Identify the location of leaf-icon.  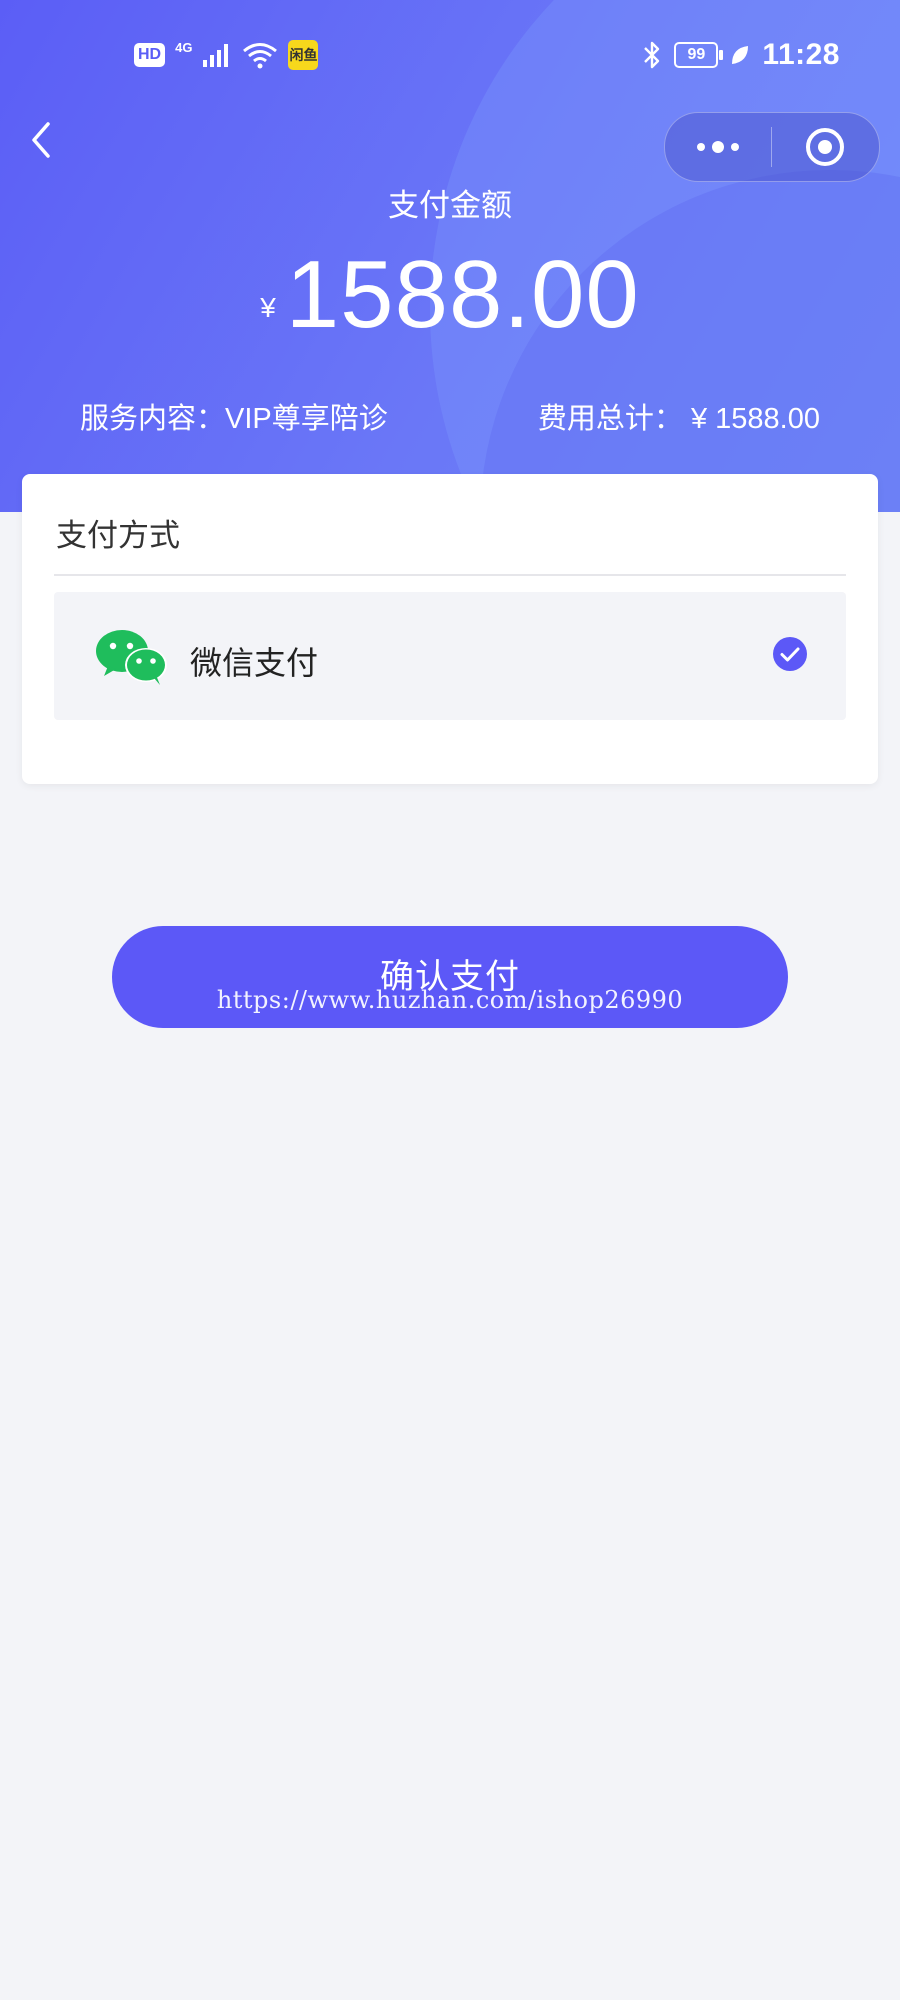
(740, 55).